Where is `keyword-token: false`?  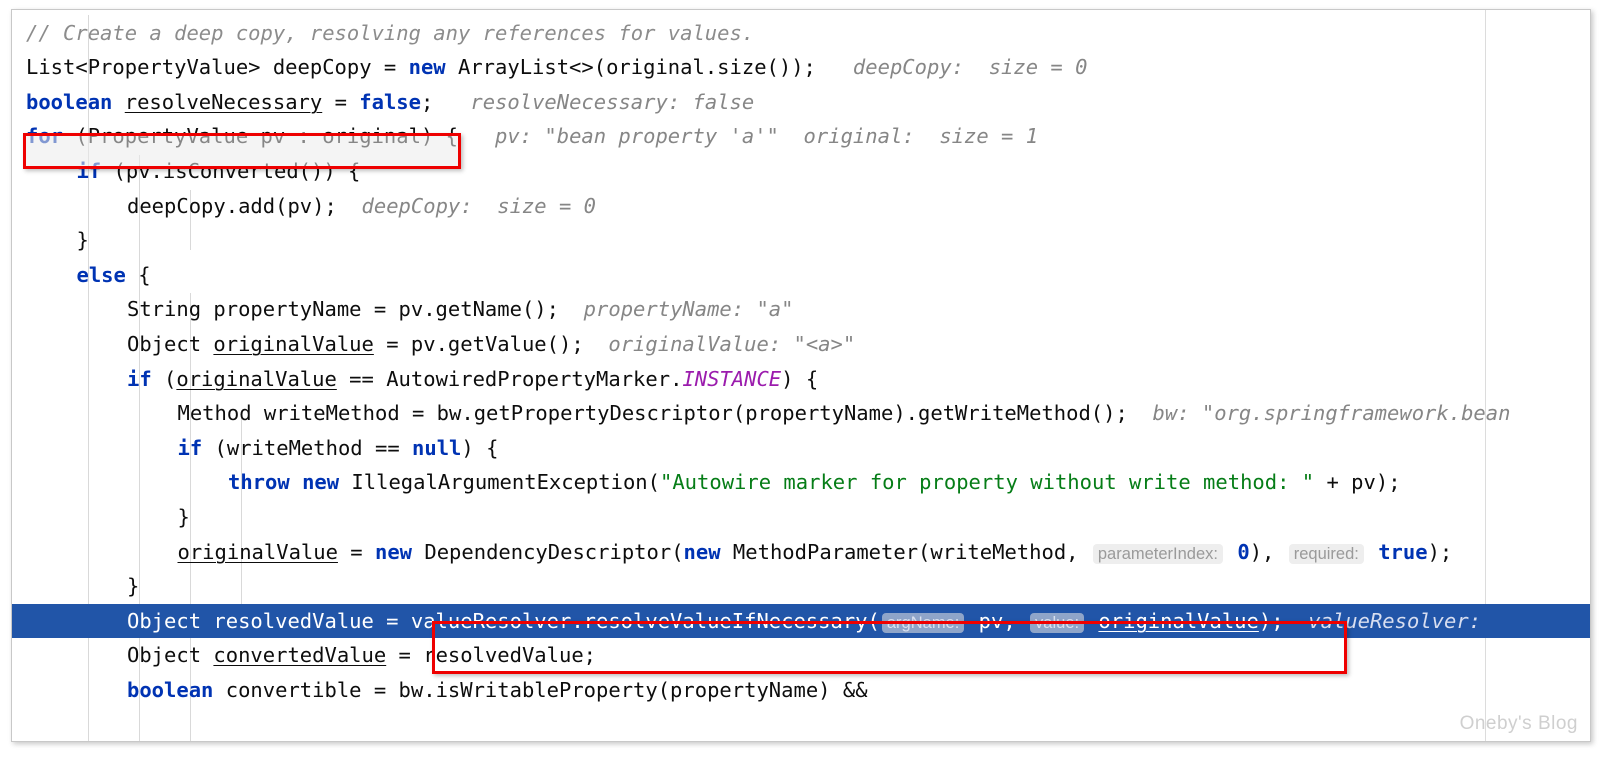
keyword-token: false is located at coordinates (390, 101).